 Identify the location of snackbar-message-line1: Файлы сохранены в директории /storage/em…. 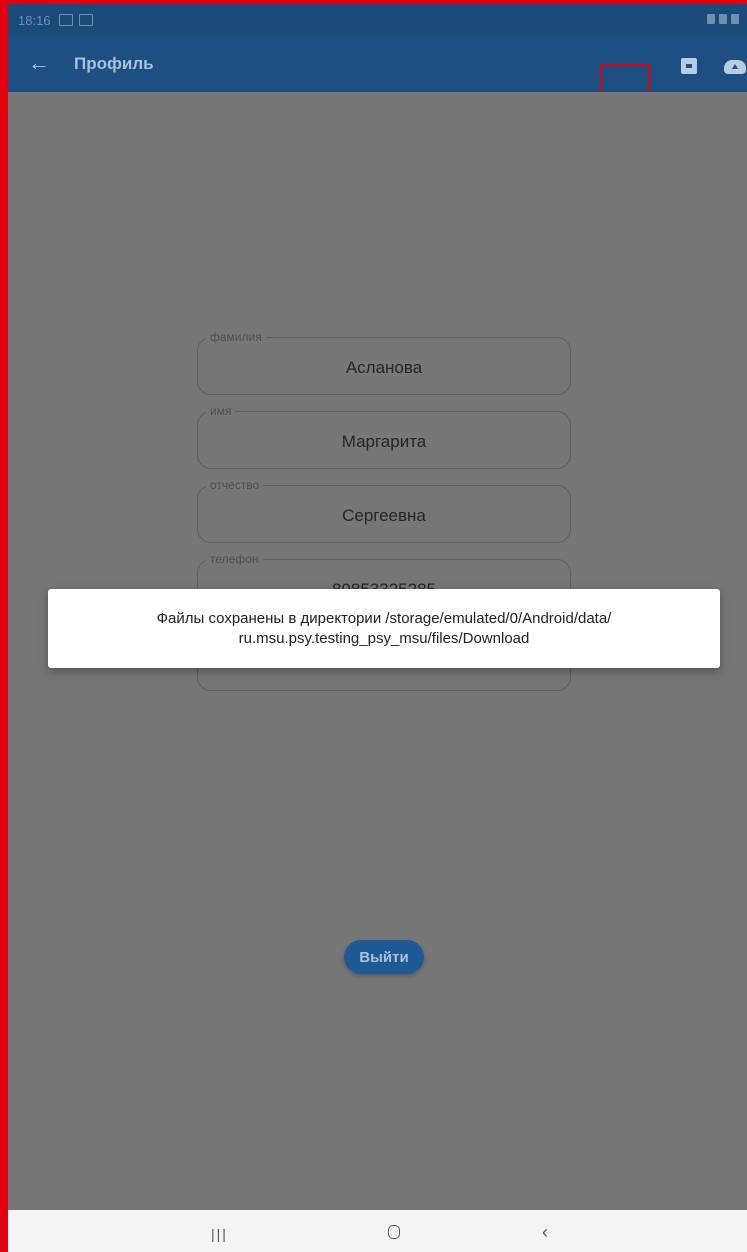
(384, 618).